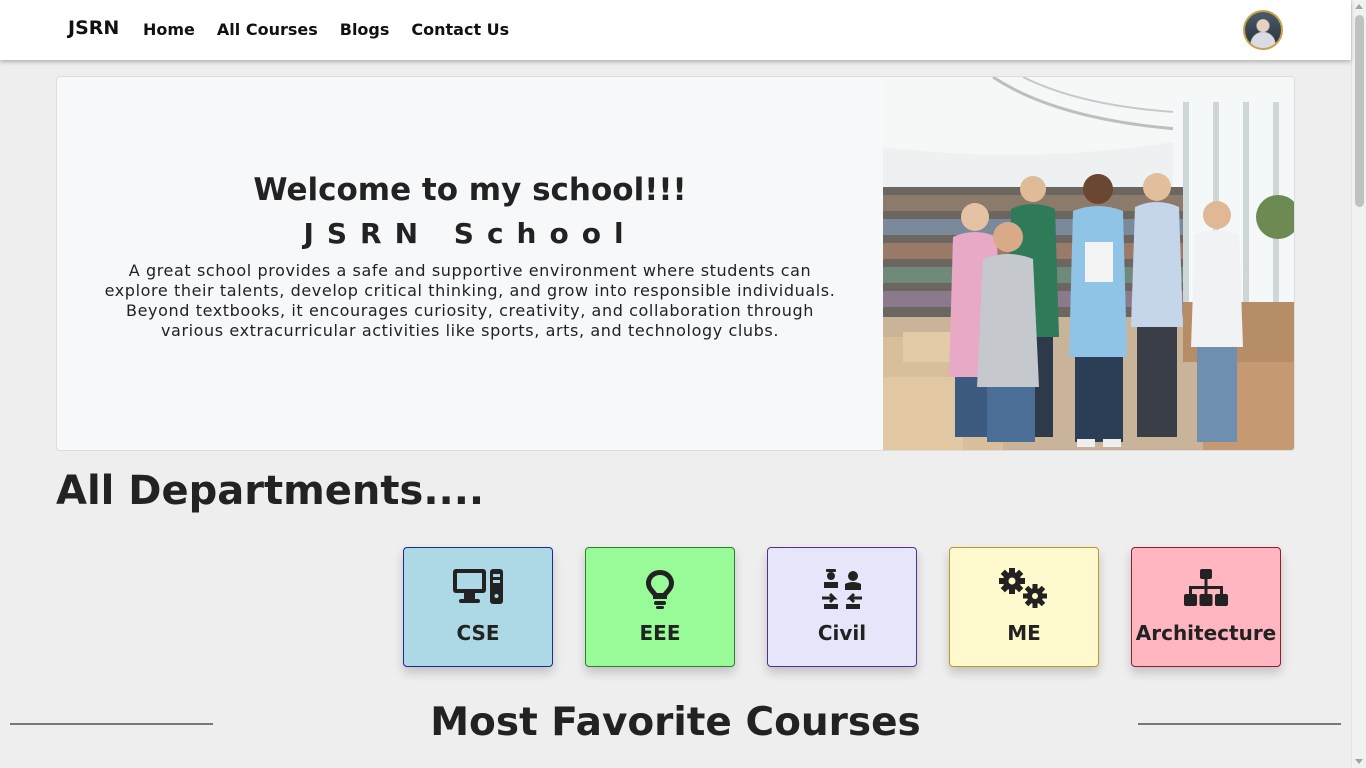  I want to click on department-card-architecture: Architecture, so click(1206, 607).